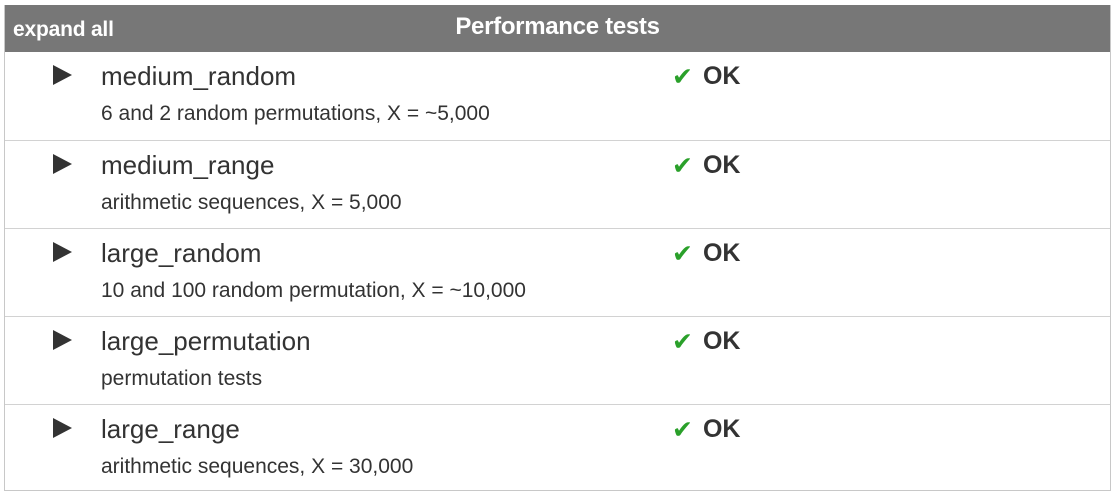 The height and width of the screenshot is (498, 1118). I want to click on test-name: medium_range, so click(188, 165).